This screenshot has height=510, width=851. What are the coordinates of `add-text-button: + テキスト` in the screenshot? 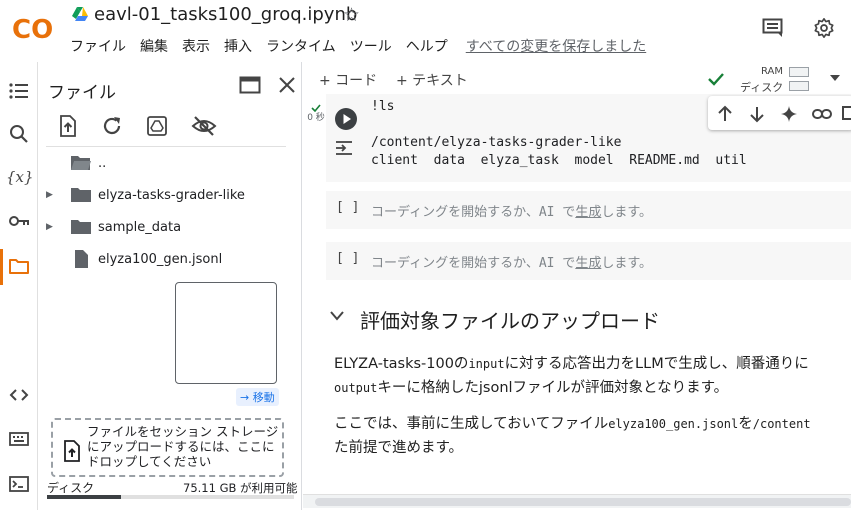 It's located at (432, 80).